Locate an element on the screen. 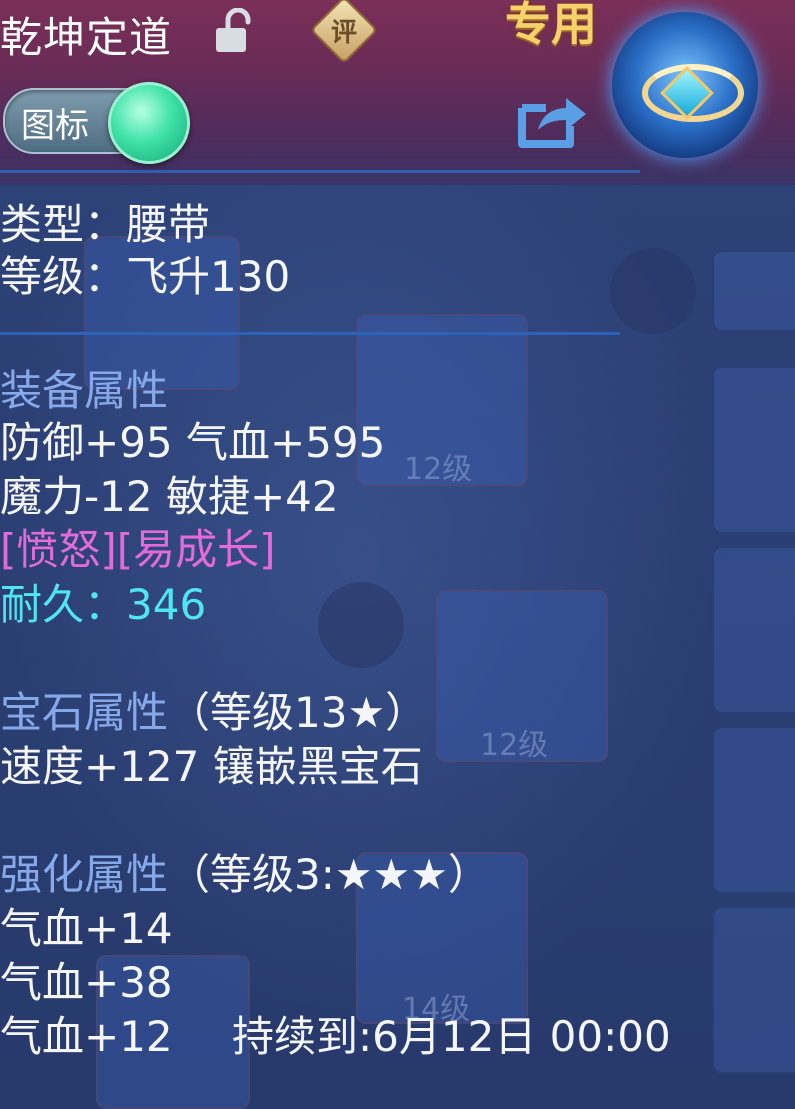 The width and height of the screenshot is (795, 1109). section-divider is located at coordinates (310, 333).